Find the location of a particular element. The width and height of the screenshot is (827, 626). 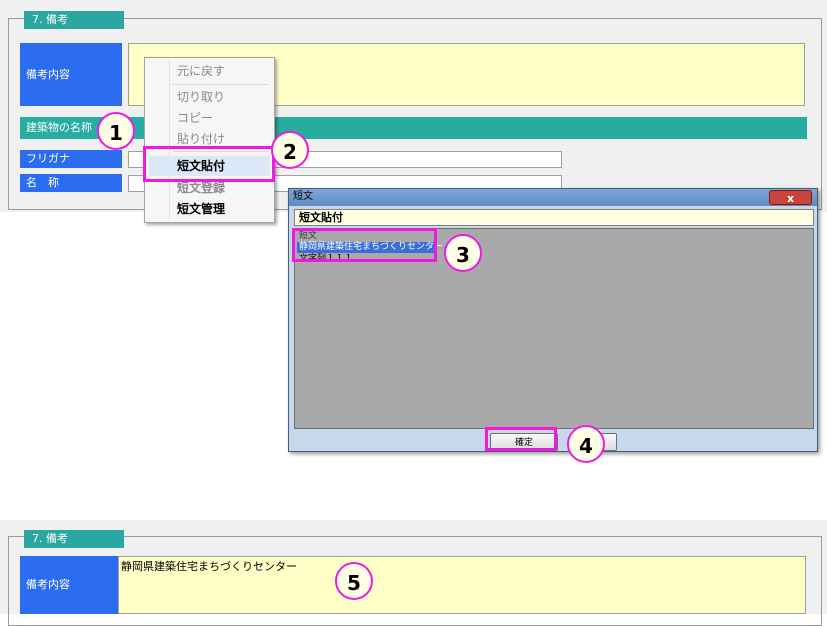

highlight-box-confirm is located at coordinates (521, 439).